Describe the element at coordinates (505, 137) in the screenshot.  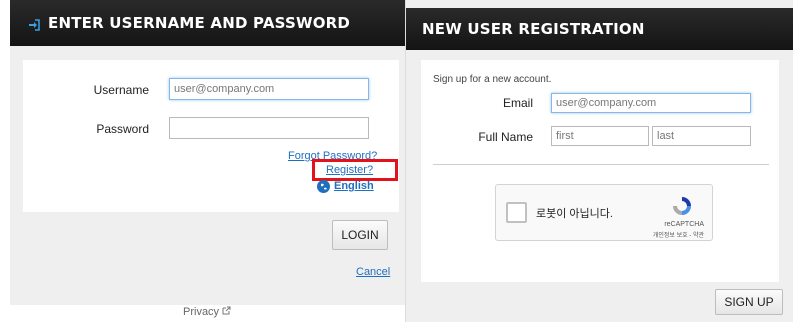
I see `fullname-label: Full Name` at that location.